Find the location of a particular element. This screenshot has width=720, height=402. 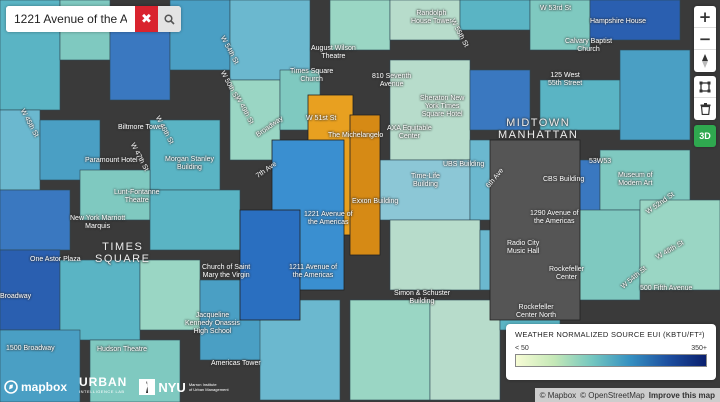

mapbox-logo: mapbox is located at coordinates (35, 387).